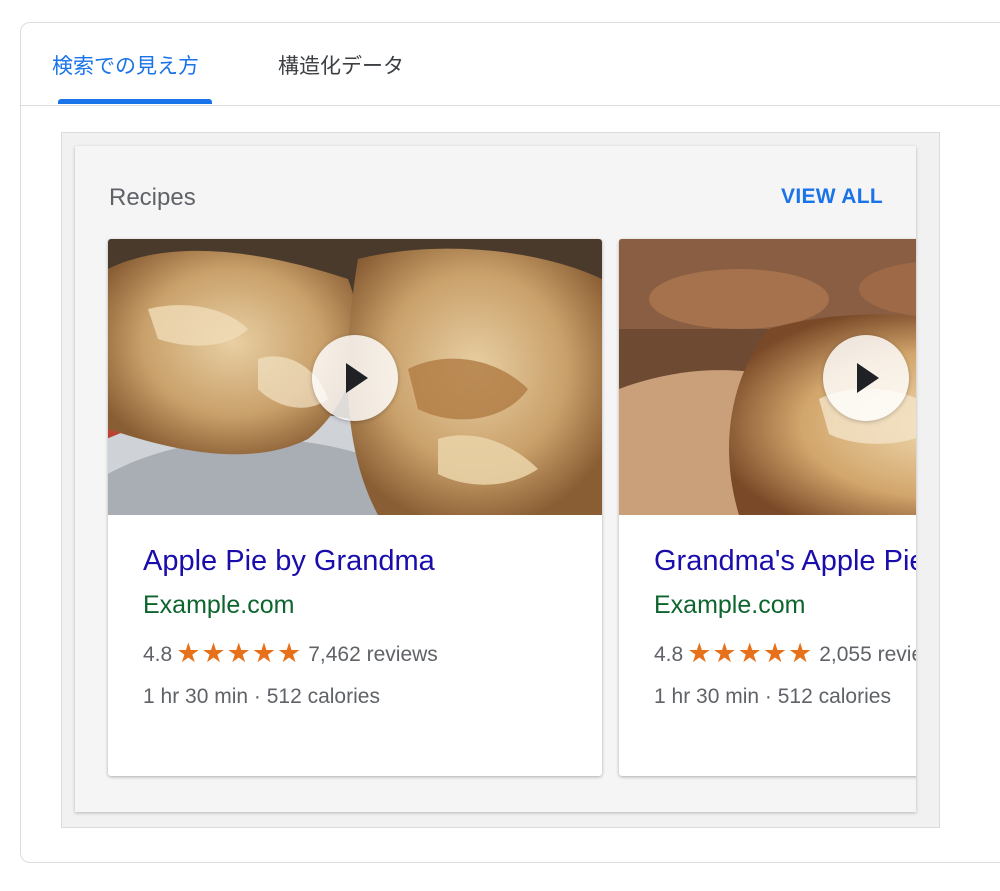  What do you see at coordinates (125, 65) in the screenshot?
I see `tab-search-appearance: 検索での見え方` at bounding box center [125, 65].